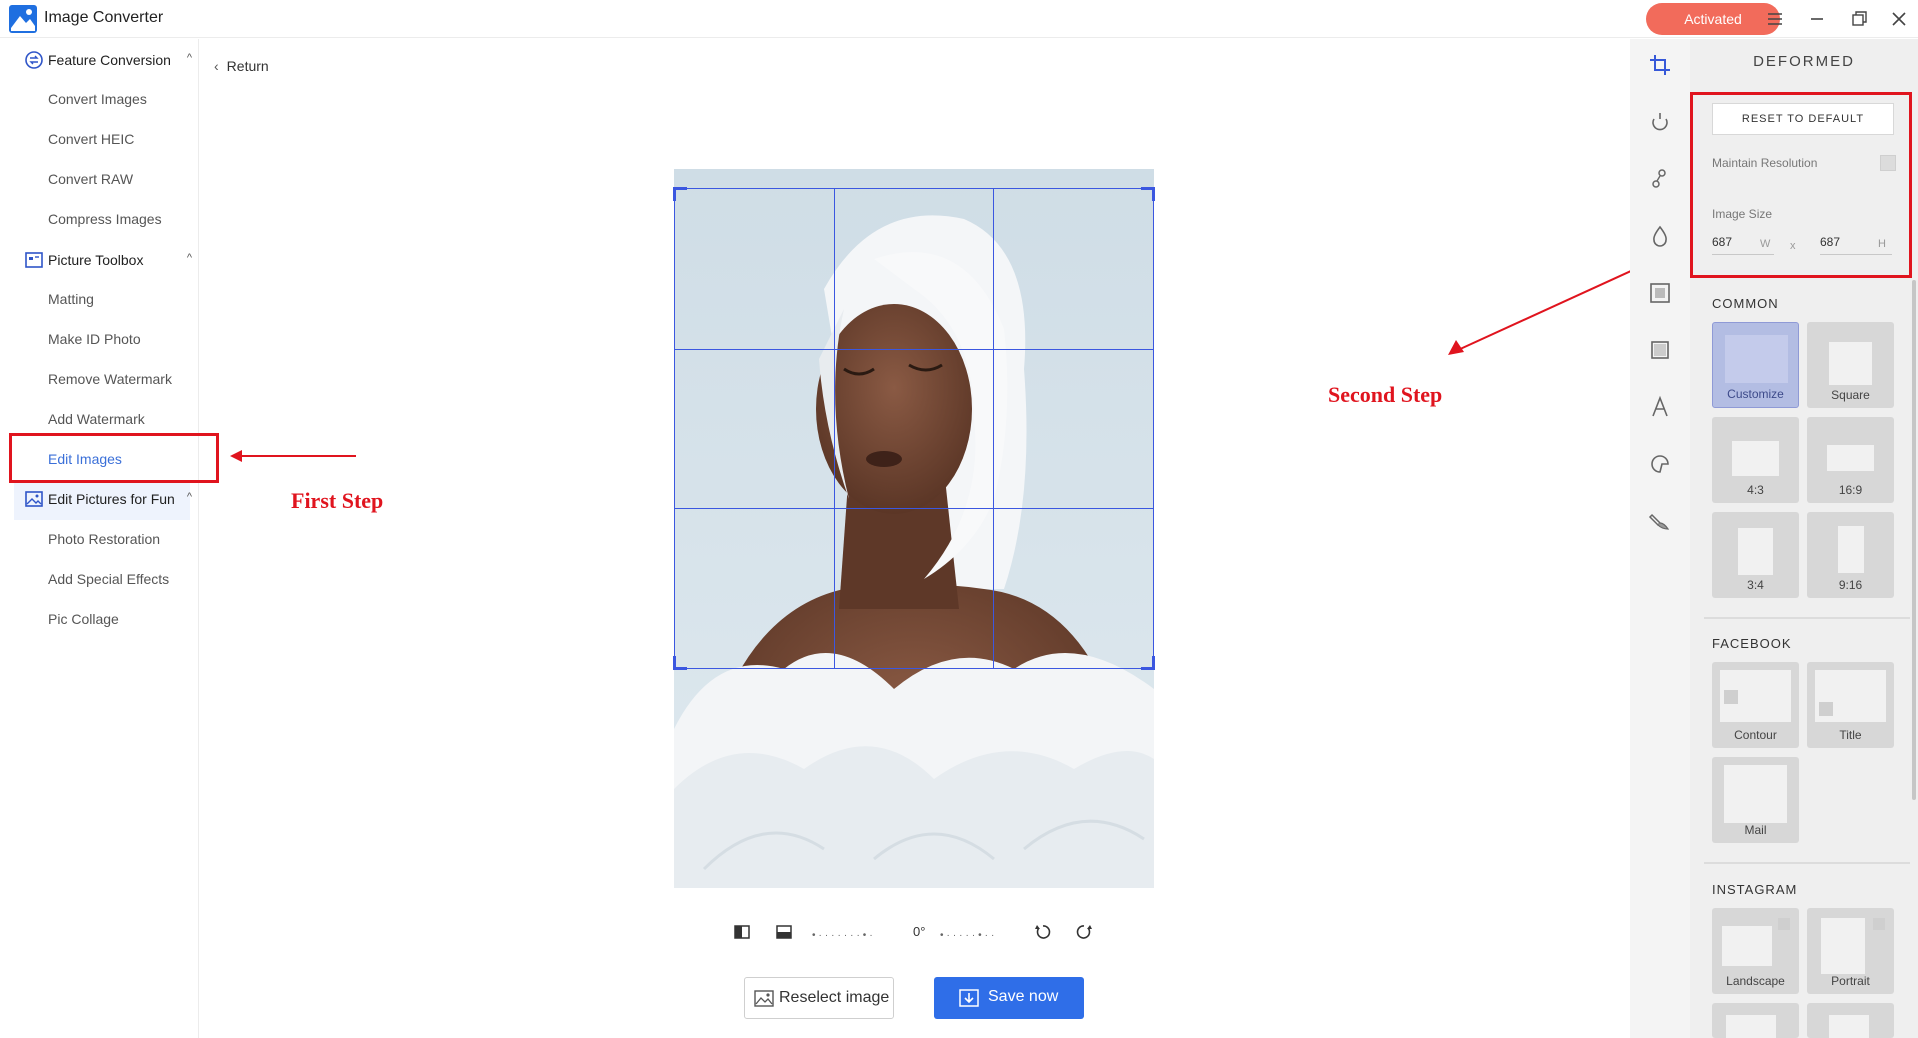 This screenshot has width=1918, height=1038. I want to click on preset-label: 9:16, so click(1850, 585).